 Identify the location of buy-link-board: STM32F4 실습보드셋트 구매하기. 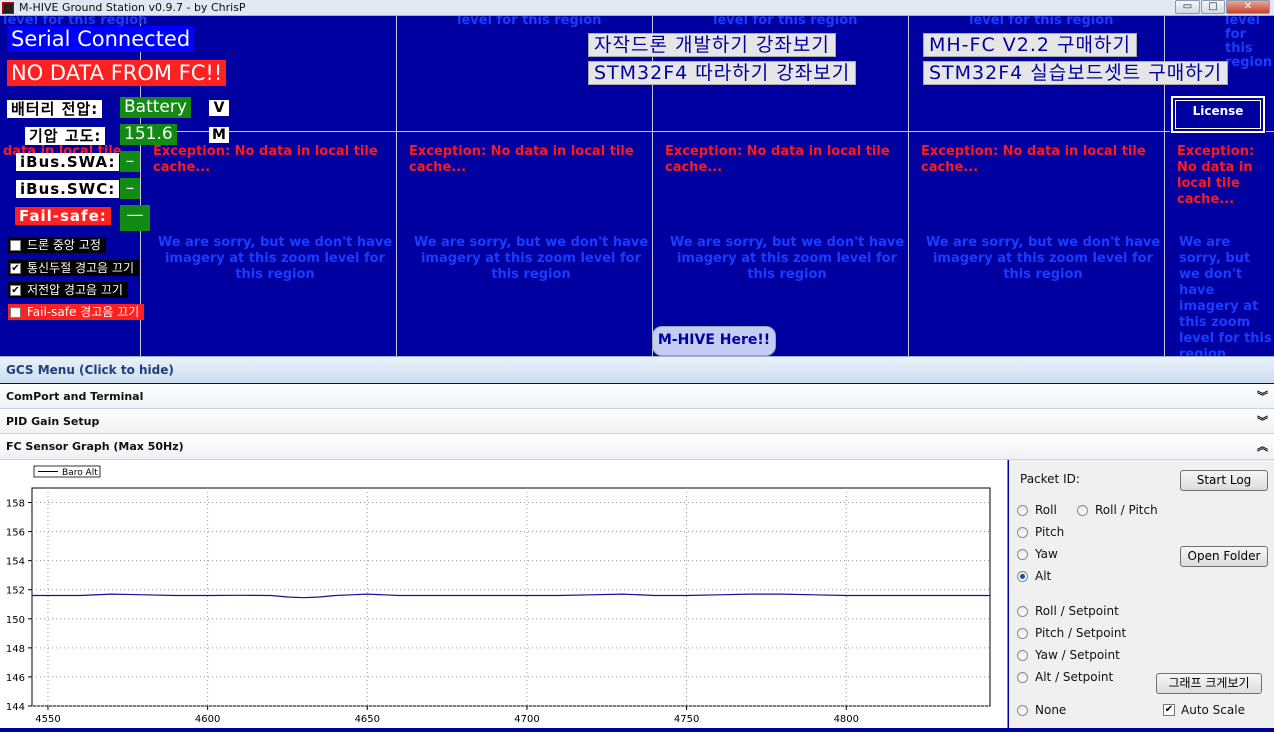
(1076, 73).